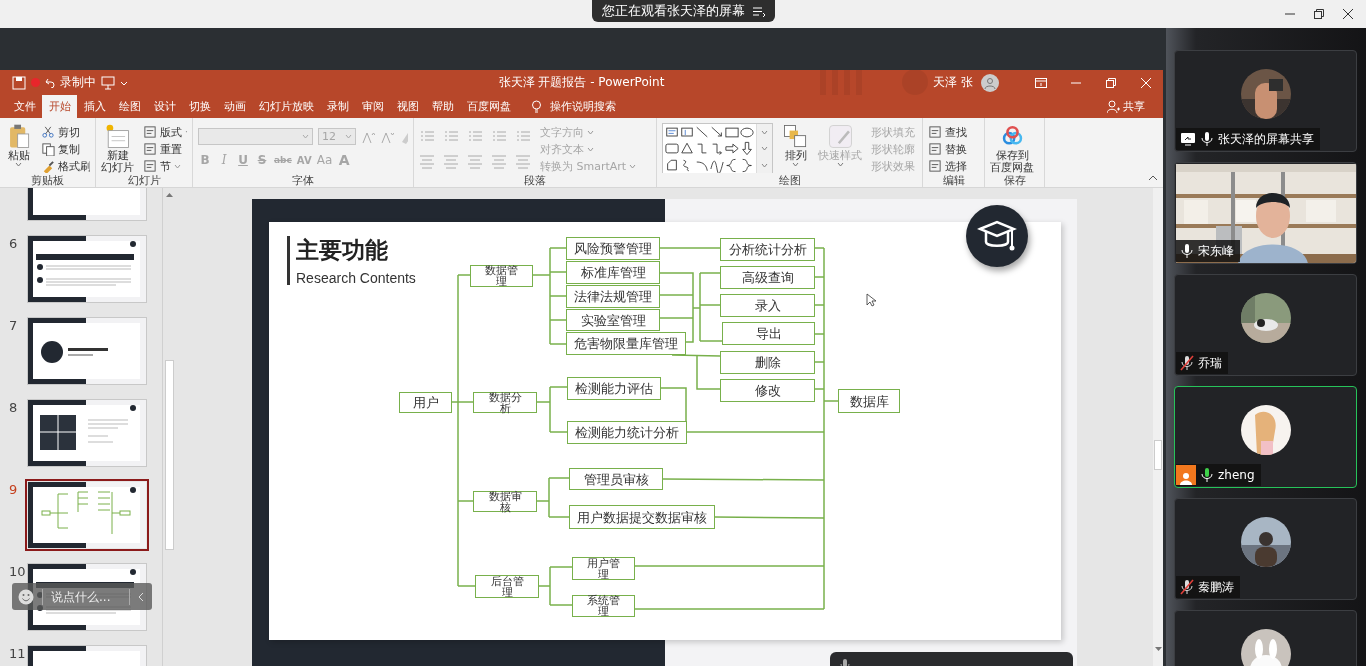  I want to click on group-label: 绘图, so click(789, 181).